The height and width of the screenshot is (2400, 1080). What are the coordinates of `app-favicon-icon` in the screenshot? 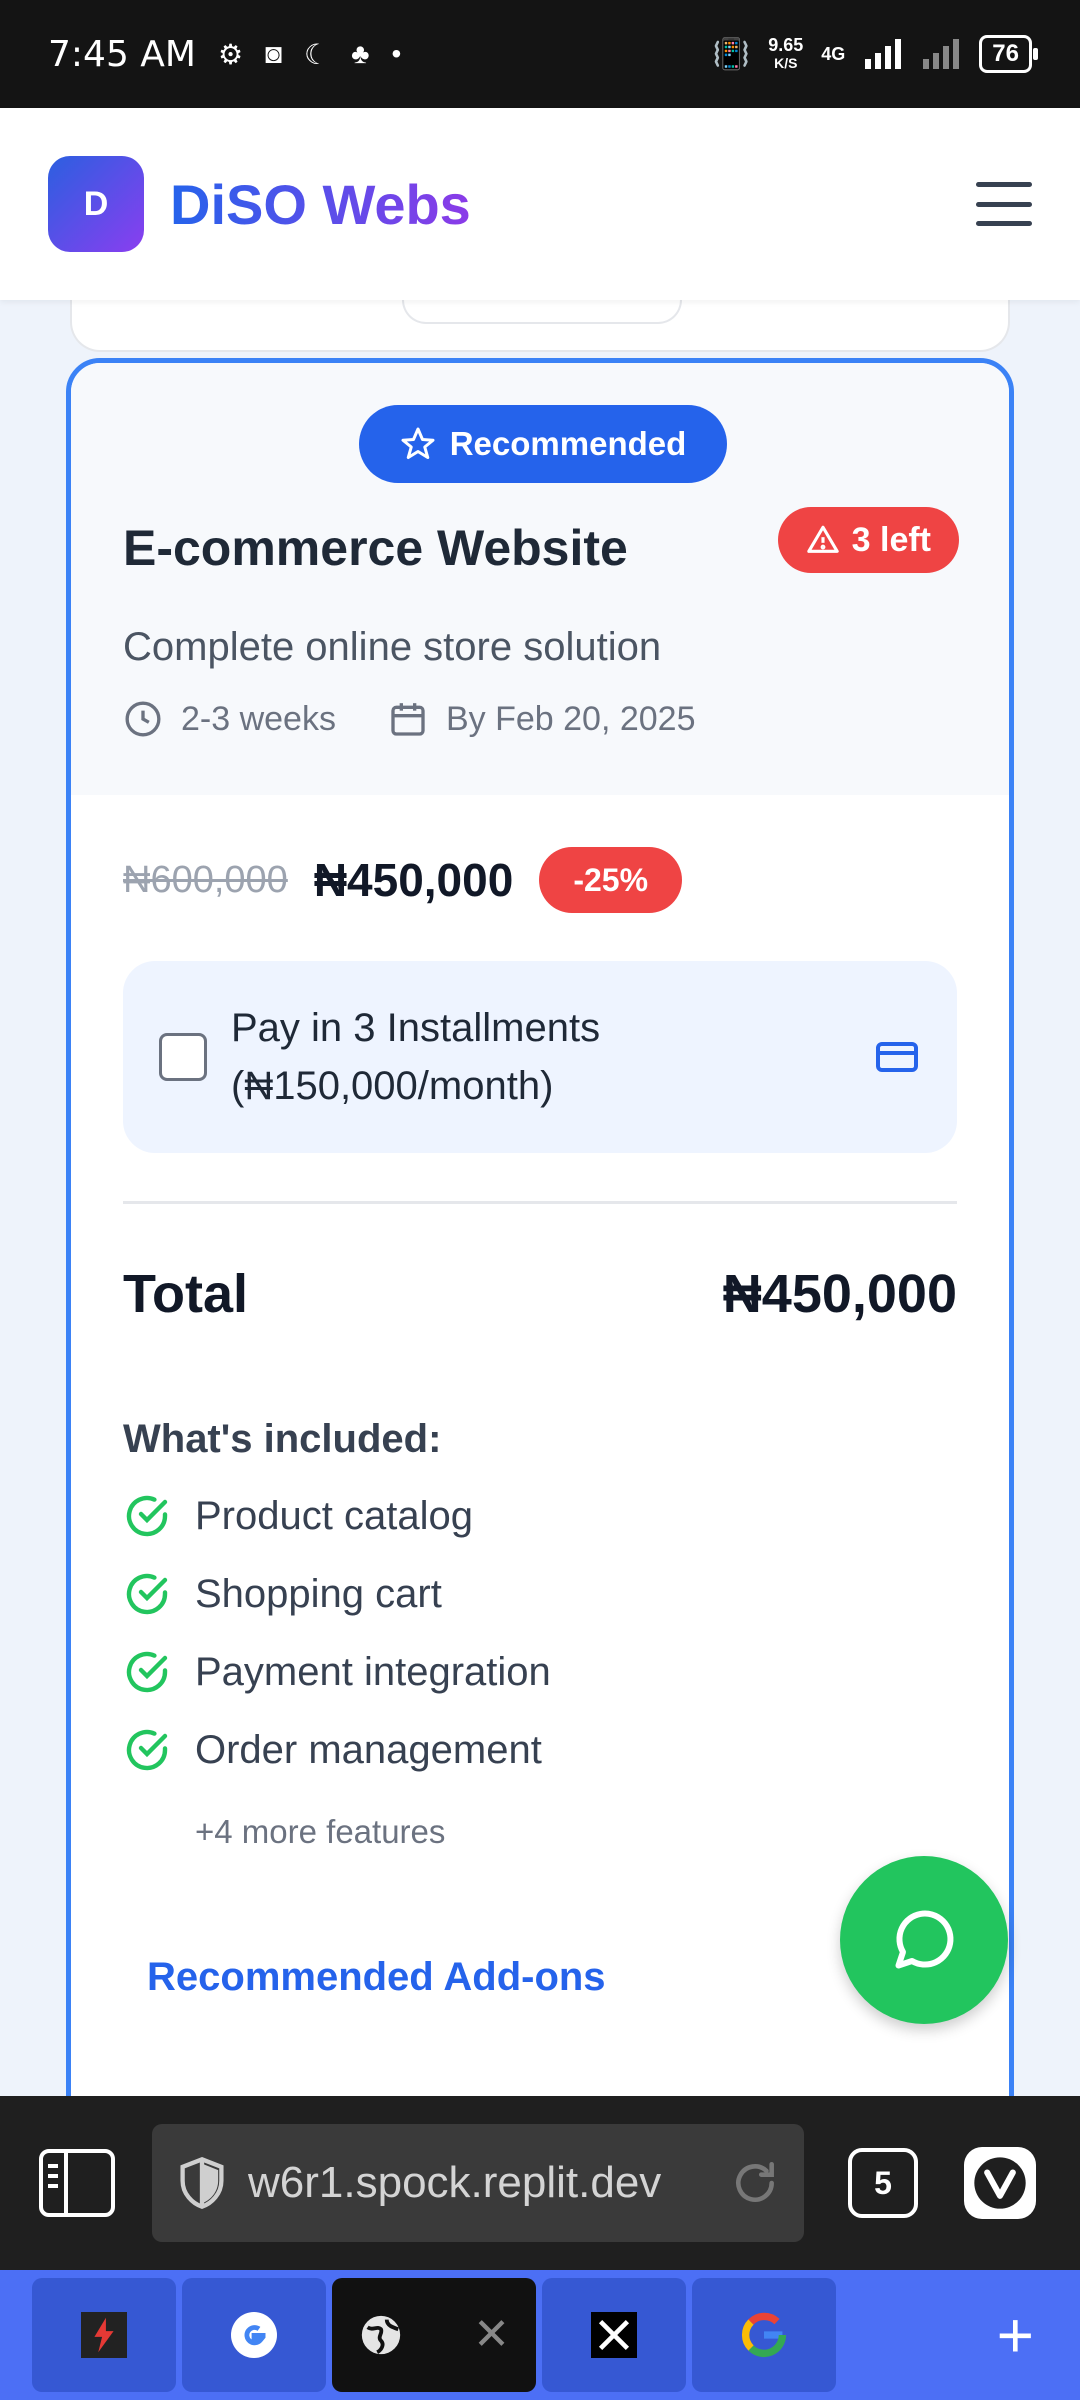 It's located at (104, 2335).